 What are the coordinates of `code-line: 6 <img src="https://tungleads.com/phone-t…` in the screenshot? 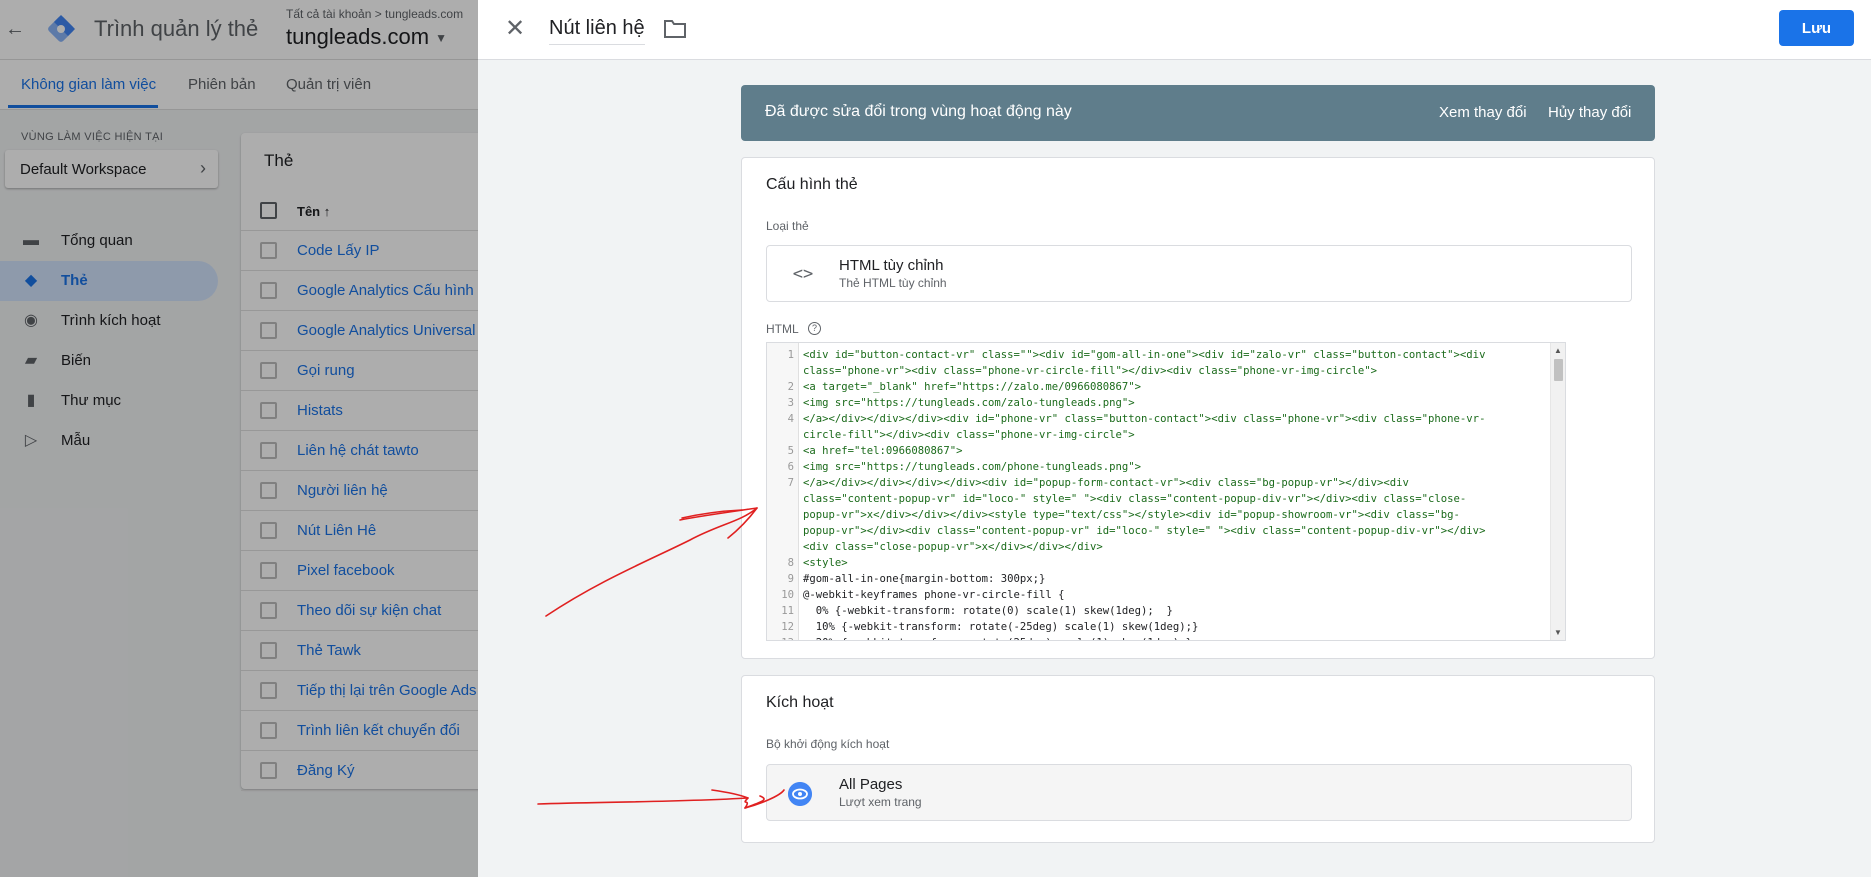 It's located at (1157, 467).